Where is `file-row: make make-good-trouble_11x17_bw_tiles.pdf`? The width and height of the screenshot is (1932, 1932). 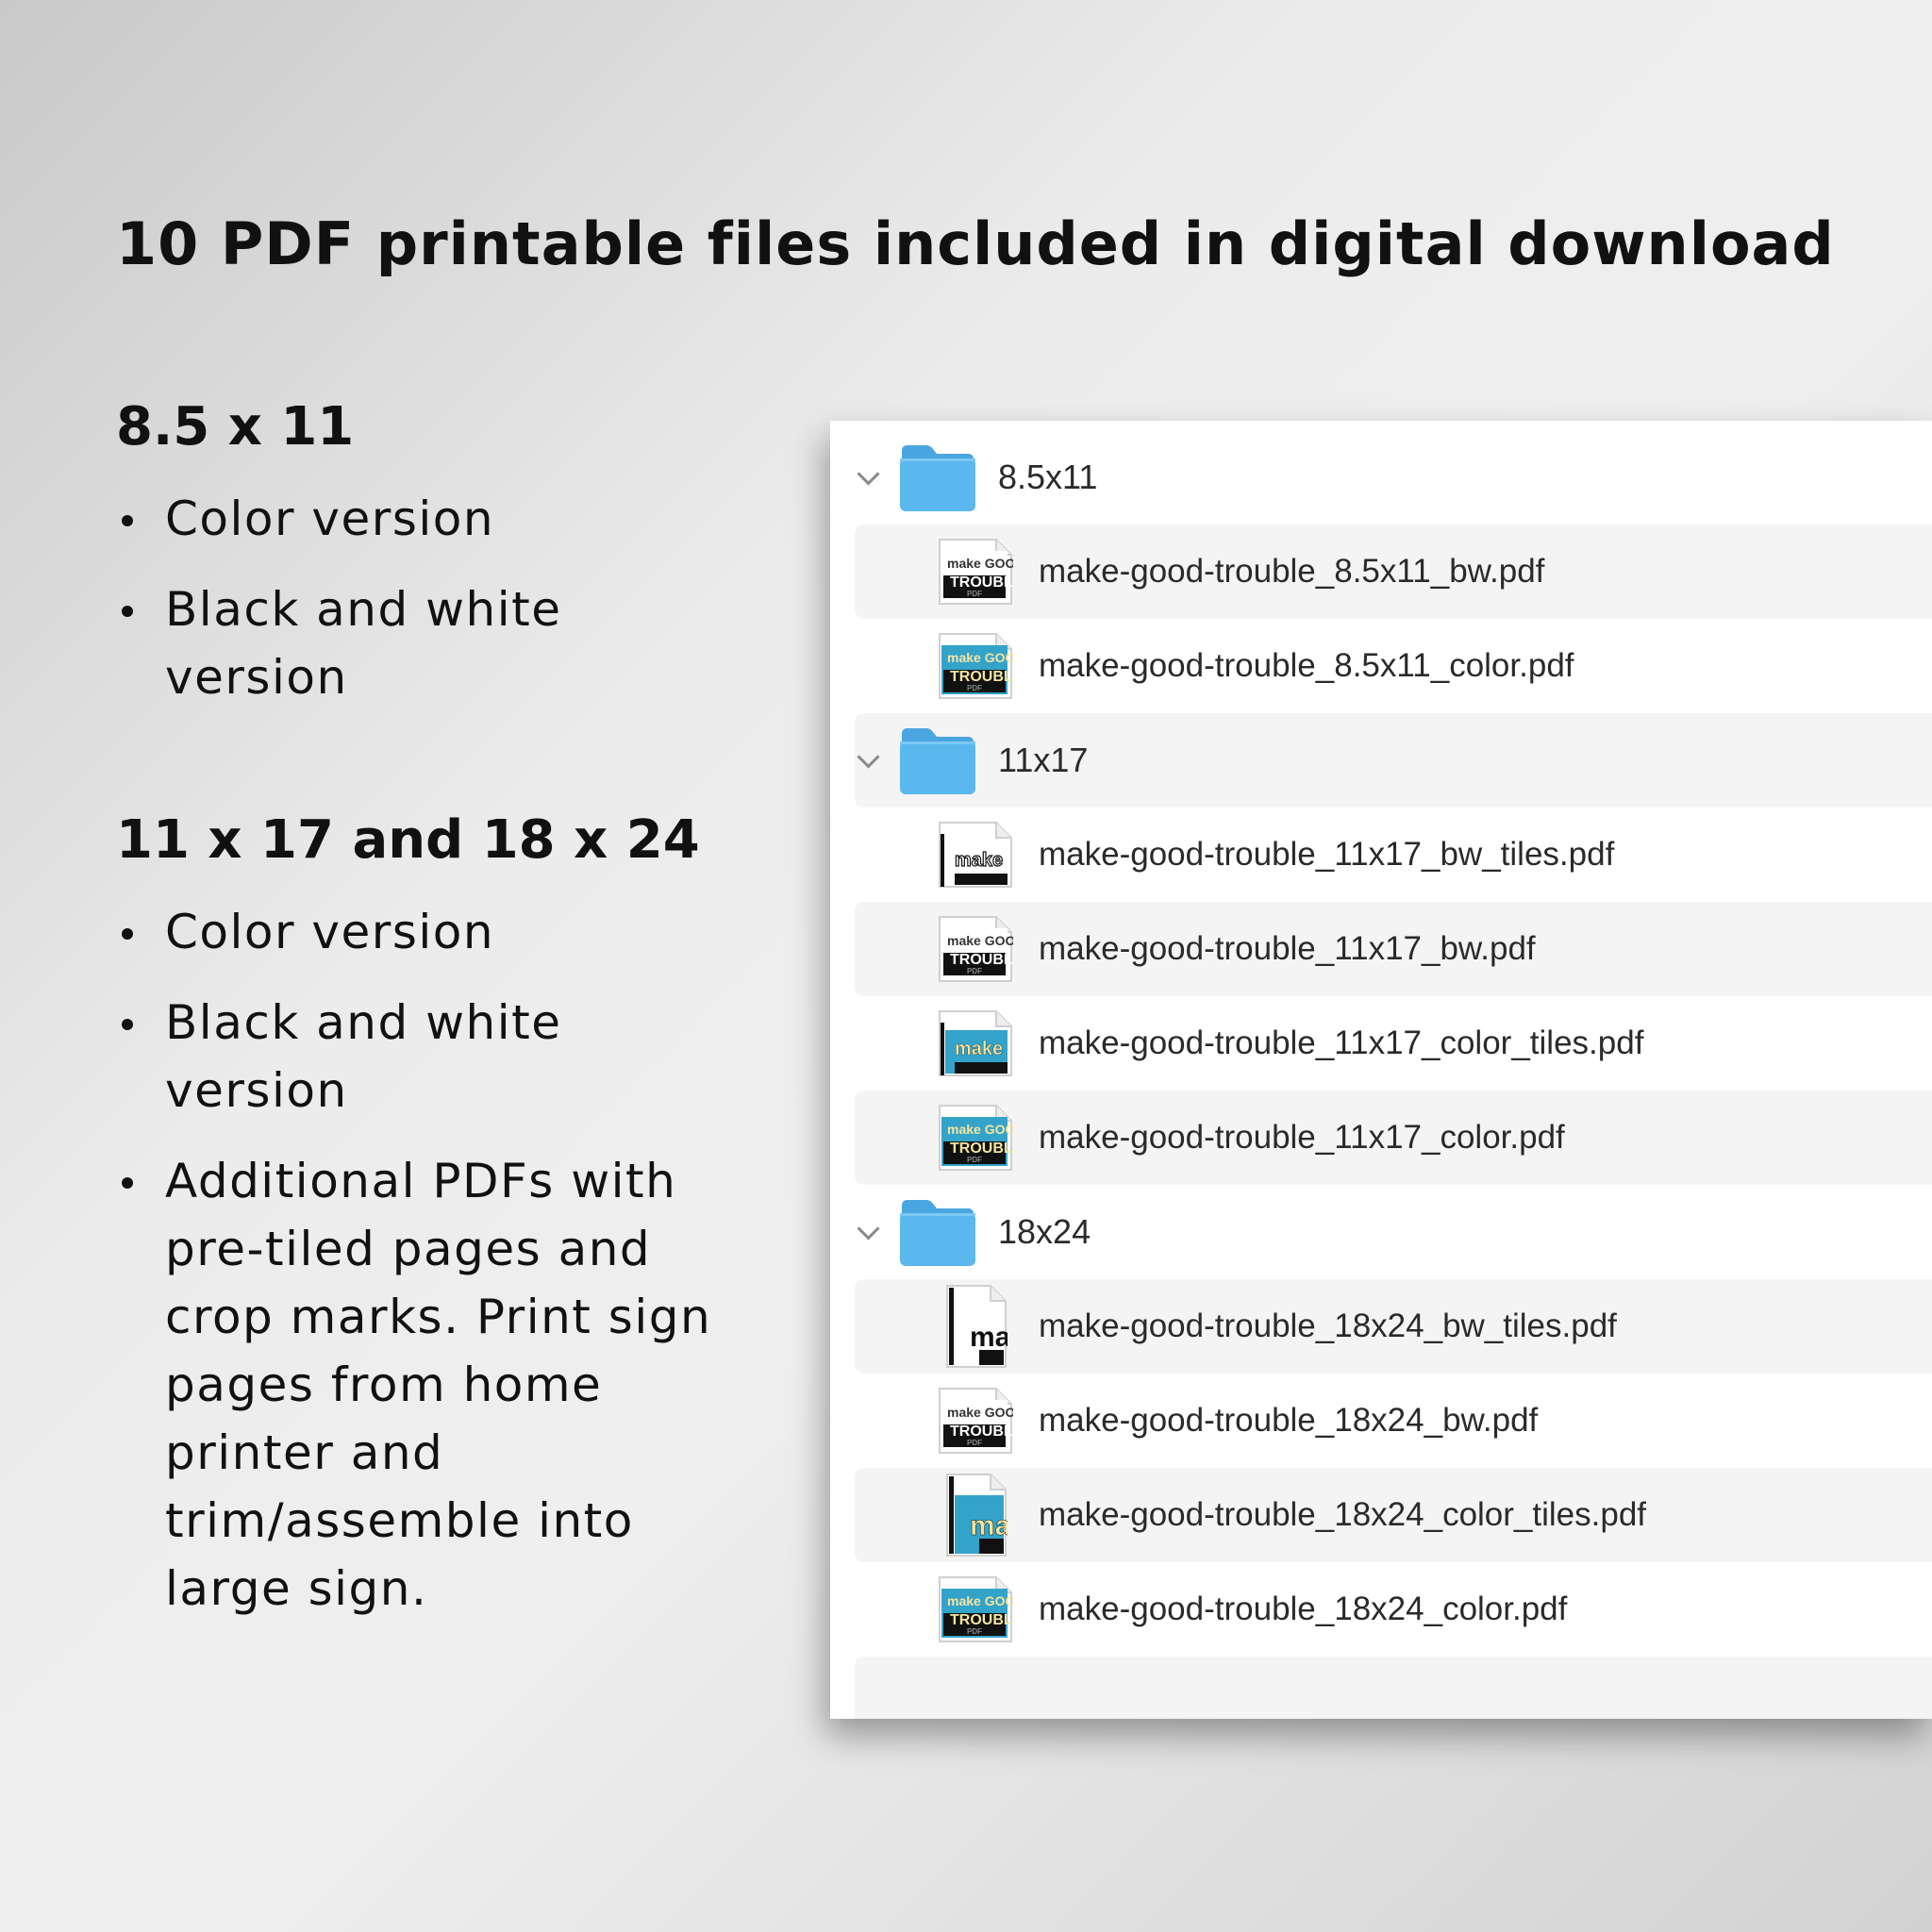
file-row: make make-good-trouble_11x17_bw_tiles.pdf is located at coordinates (1381, 855).